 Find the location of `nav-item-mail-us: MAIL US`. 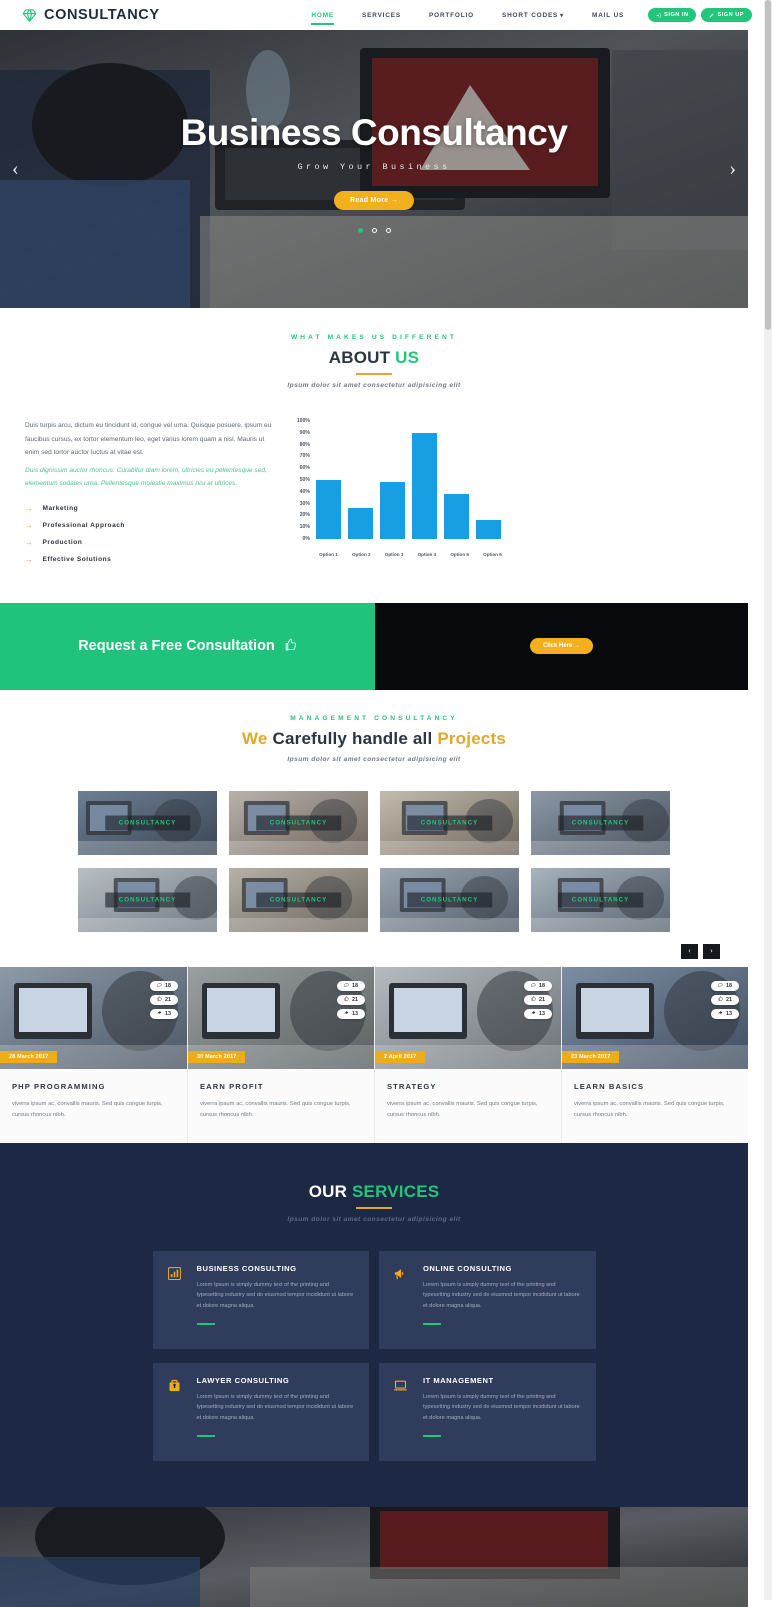

nav-item-mail-us: MAIL US is located at coordinates (608, 15).